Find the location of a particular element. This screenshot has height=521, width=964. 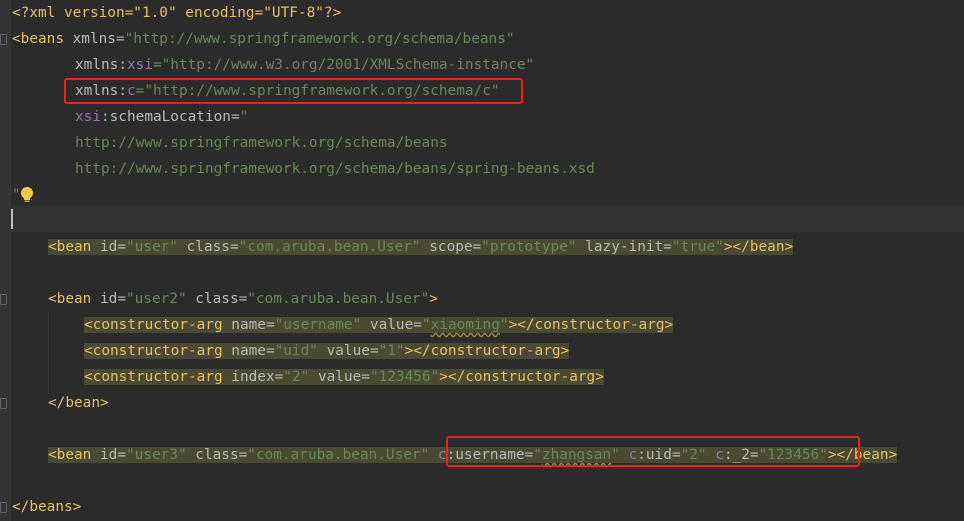

attr-name: scope= is located at coordinates (451, 247).